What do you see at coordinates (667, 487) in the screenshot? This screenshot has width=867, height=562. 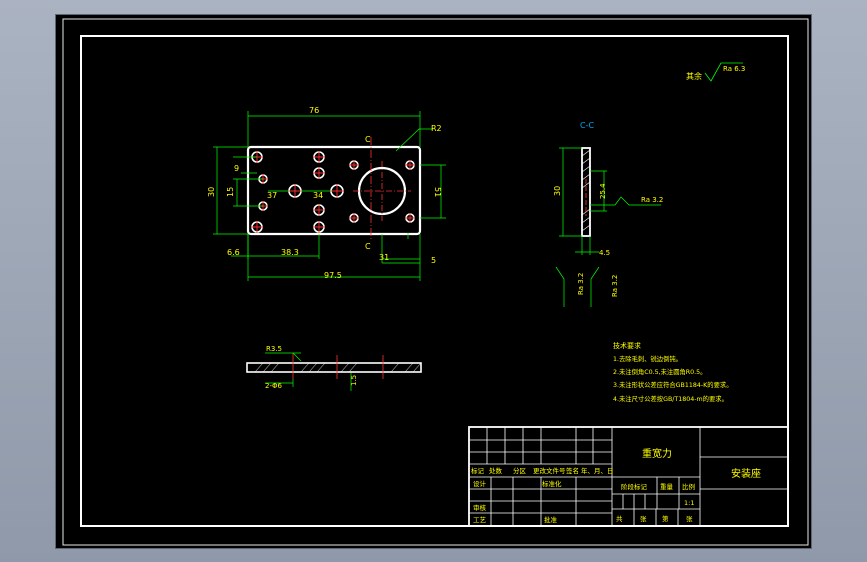 I see `weight-label: 重量` at bounding box center [667, 487].